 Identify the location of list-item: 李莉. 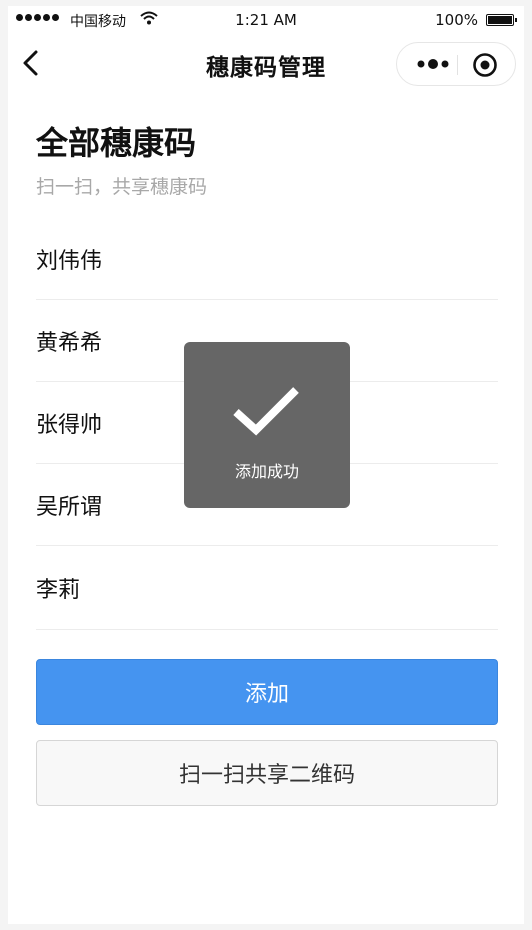
(267, 588).